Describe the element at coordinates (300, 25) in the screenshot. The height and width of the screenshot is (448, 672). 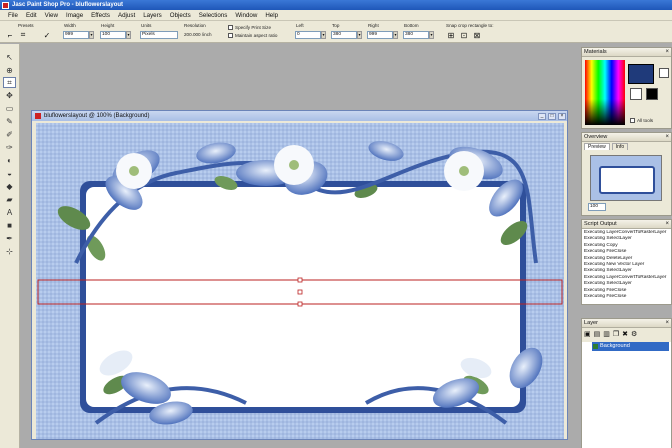
I see `left-label: Left` at that location.